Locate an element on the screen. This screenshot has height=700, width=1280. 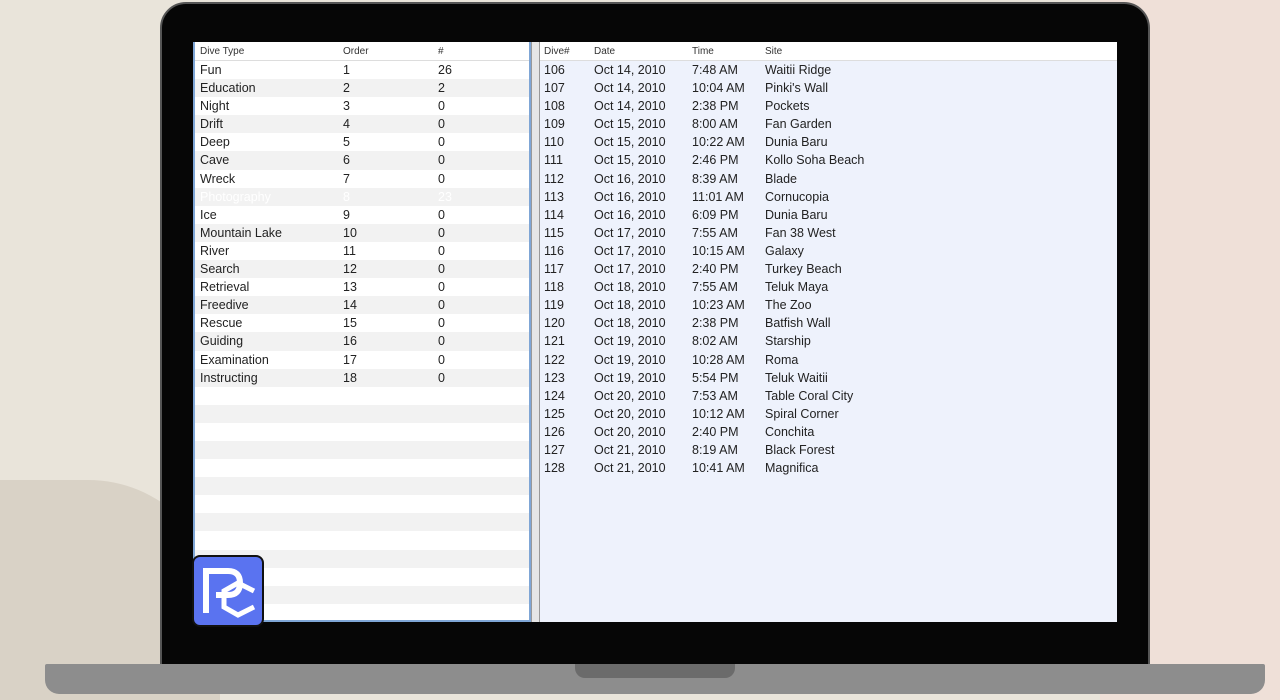
cell-dive-type: Drift is located at coordinates (211, 124).